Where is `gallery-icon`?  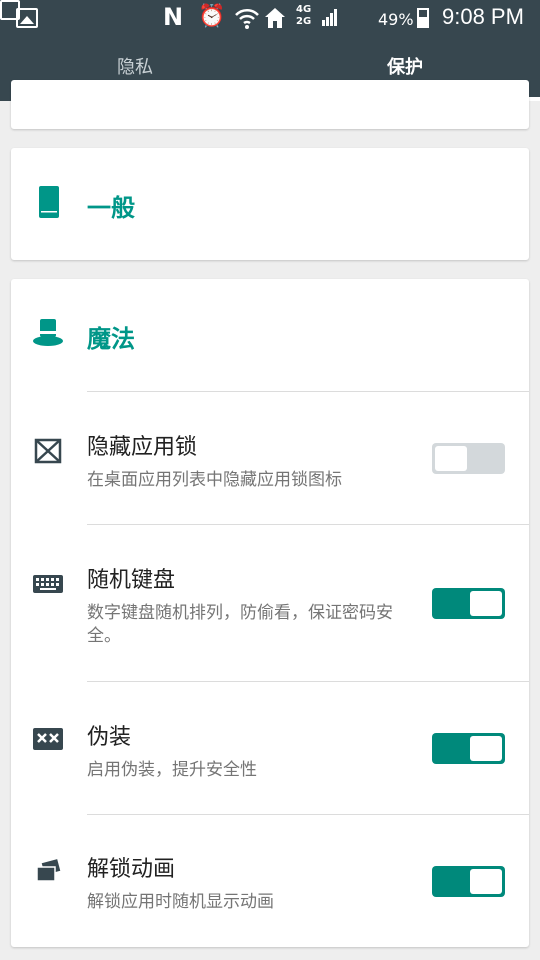 gallery-icon is located at coordinates (27, 18).